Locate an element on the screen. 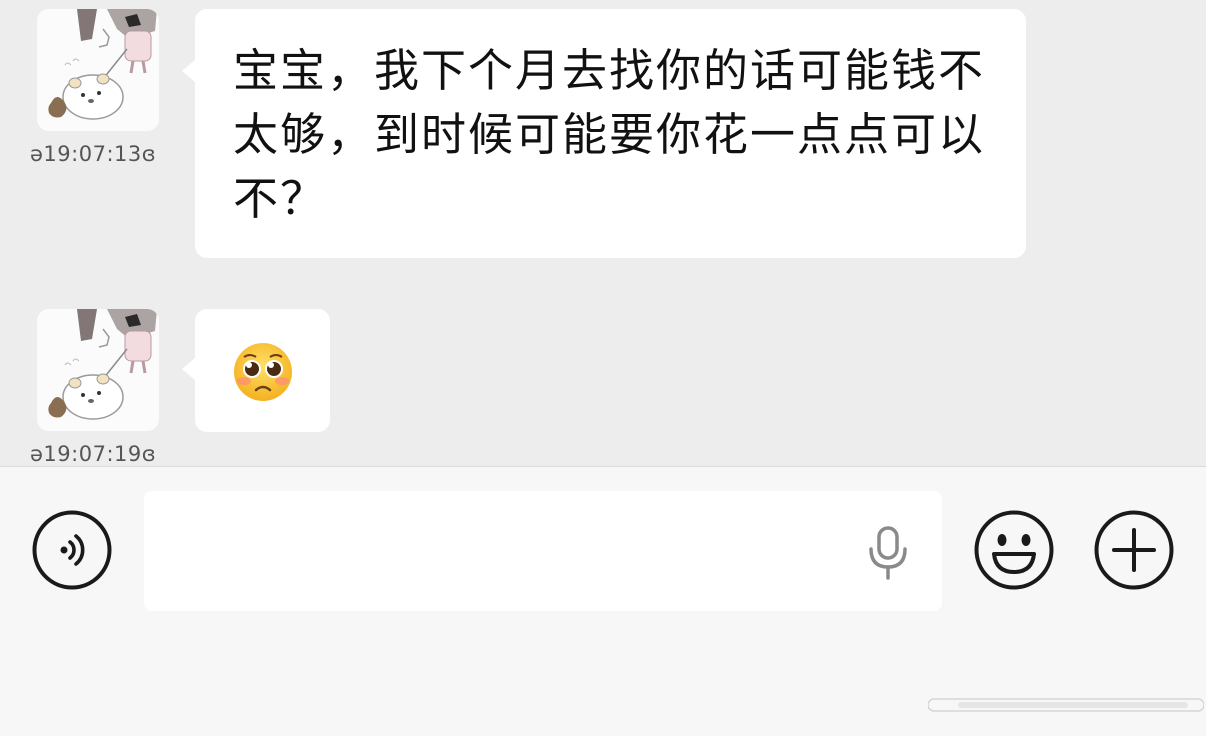  microphone-icon is located at coordinates (888, 553).